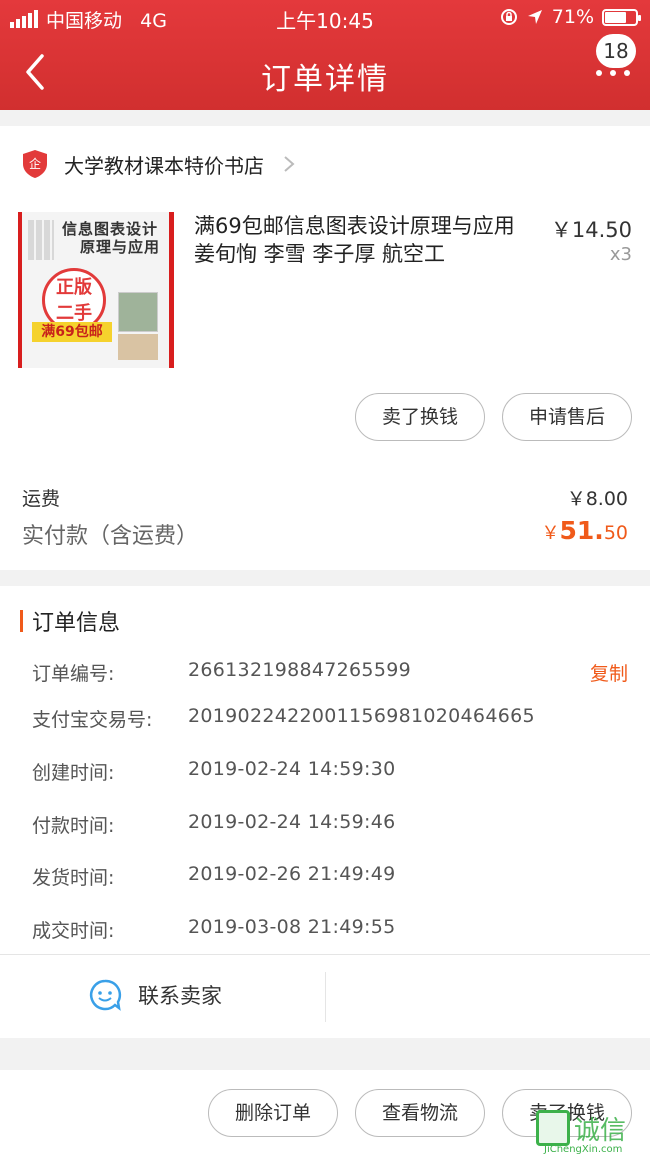  I want to click on delete-order-button: 删除订单, so click(273, 1113).